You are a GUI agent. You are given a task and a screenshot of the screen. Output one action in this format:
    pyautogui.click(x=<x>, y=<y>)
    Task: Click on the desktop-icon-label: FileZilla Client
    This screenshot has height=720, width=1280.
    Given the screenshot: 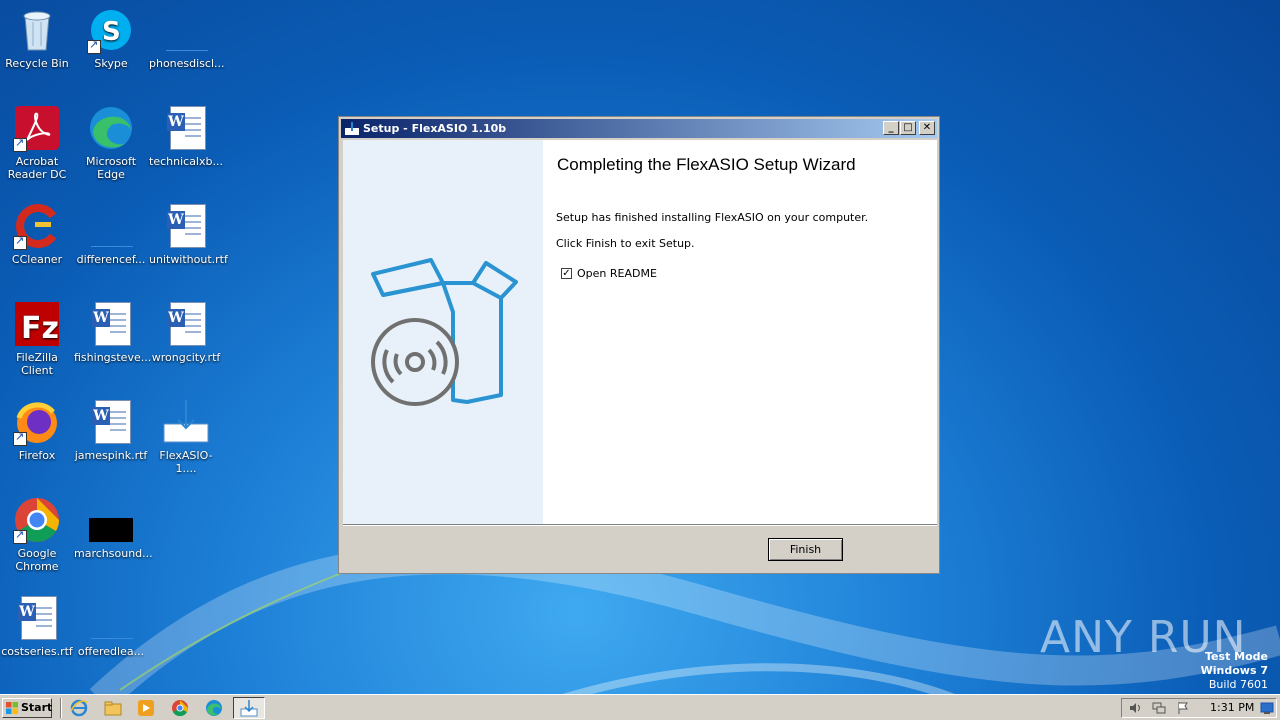 What is the action you would take?
    pyautogui.click(x=37, y=364)
    